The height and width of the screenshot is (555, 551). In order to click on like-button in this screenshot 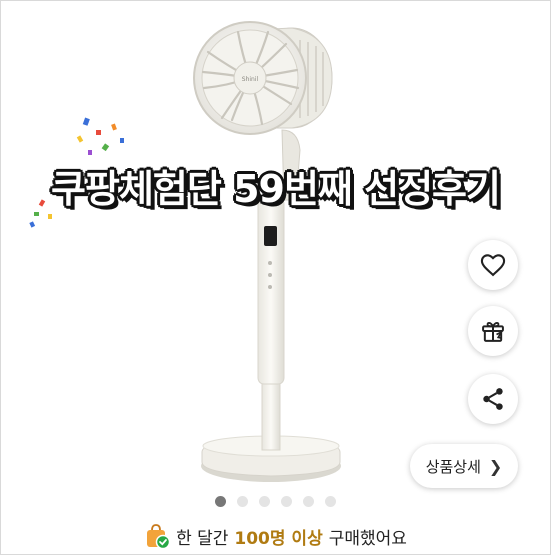, I will do `click(493, 265)`.